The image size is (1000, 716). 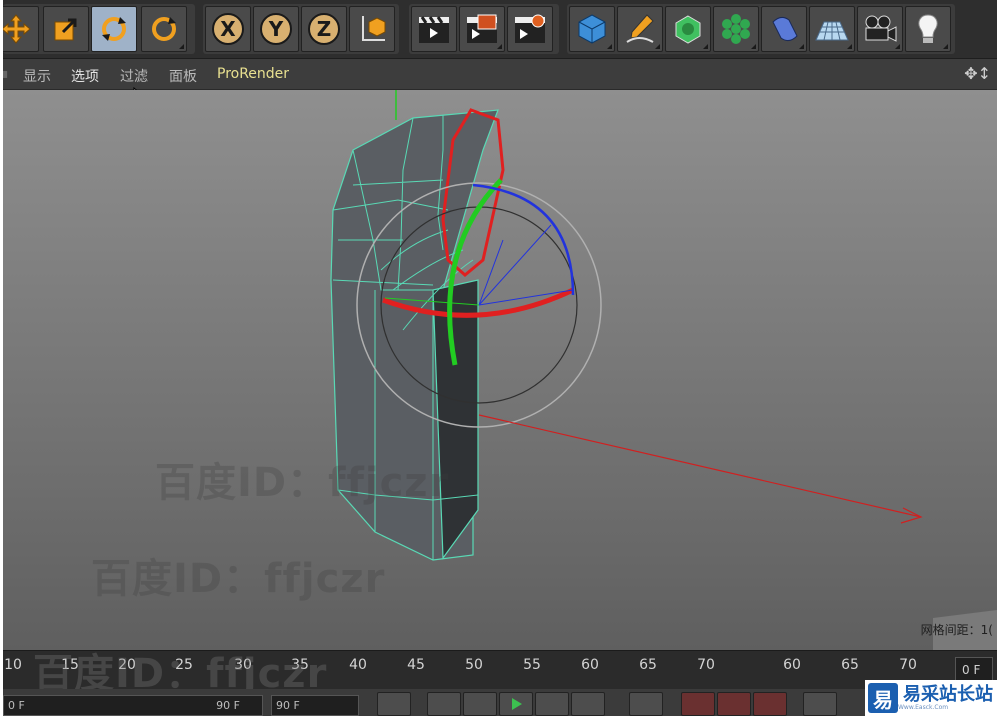 I want to click on watermark-1: 百度ID：ffjczr, so click(x=302, y=483).